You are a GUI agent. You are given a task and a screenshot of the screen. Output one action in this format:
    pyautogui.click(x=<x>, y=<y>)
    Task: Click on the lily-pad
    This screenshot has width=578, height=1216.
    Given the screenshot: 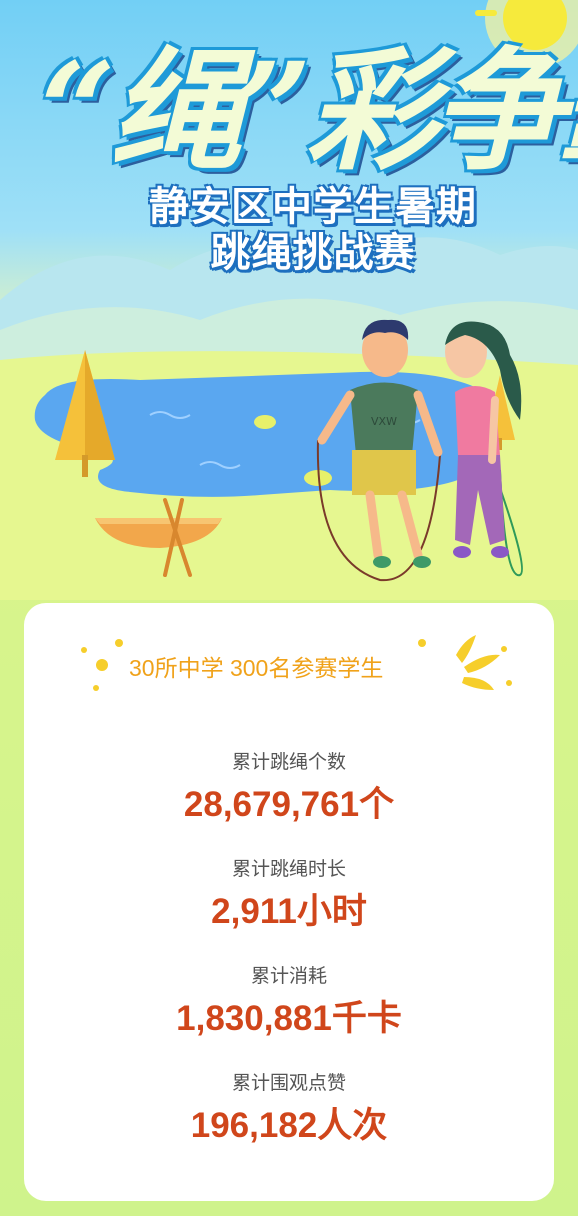 What is the action you would take?
    pyautogui.click(x=265, y=422)
    